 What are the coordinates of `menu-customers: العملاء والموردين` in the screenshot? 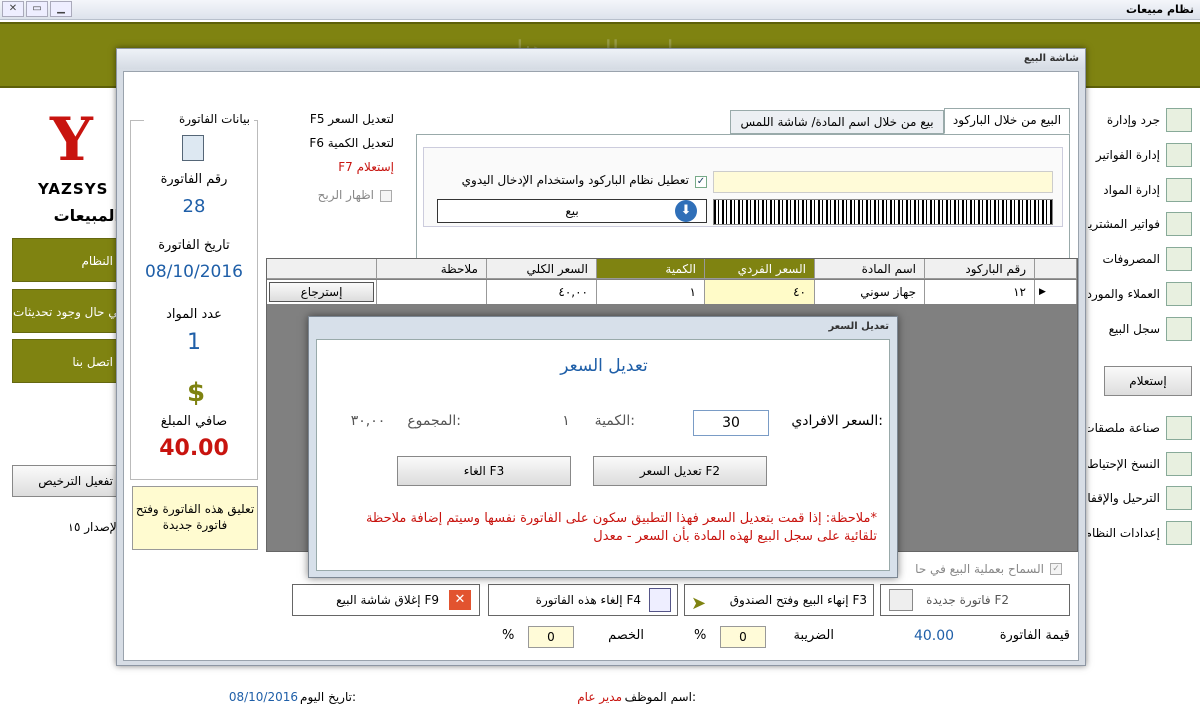 It's located at (1142, 294).